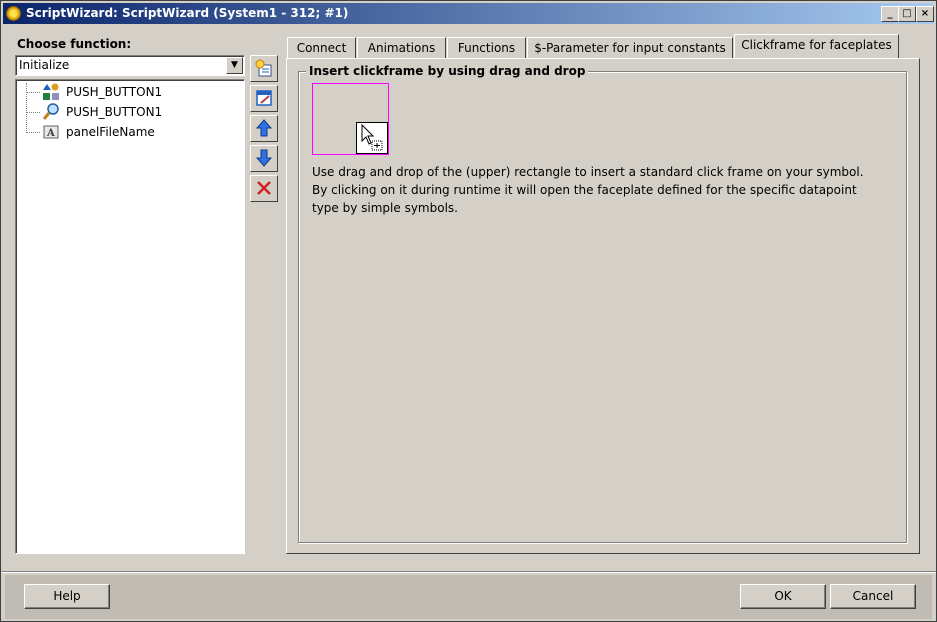 Image resolution: width=937 pixels, height=622 pixels. I want to click on edit-script-button, so click(264, 98).